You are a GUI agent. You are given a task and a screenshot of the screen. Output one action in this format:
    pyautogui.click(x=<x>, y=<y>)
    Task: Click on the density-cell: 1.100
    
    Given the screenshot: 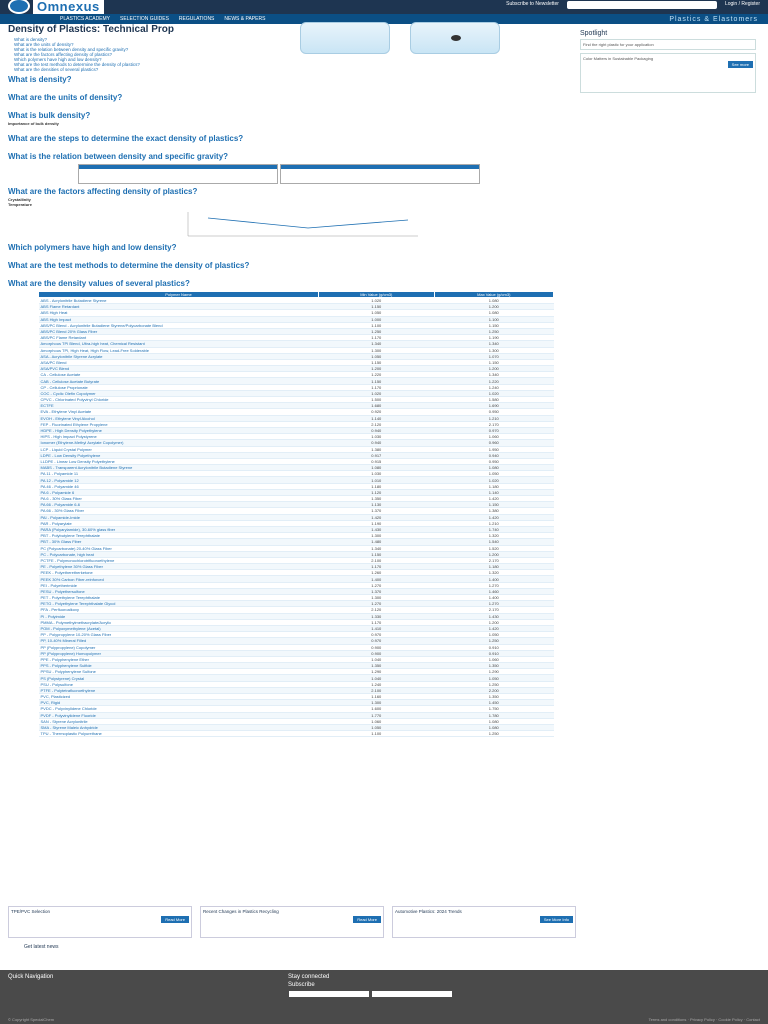 What is the action you would take?
    pyautogui.click(x=376, y=734)
    